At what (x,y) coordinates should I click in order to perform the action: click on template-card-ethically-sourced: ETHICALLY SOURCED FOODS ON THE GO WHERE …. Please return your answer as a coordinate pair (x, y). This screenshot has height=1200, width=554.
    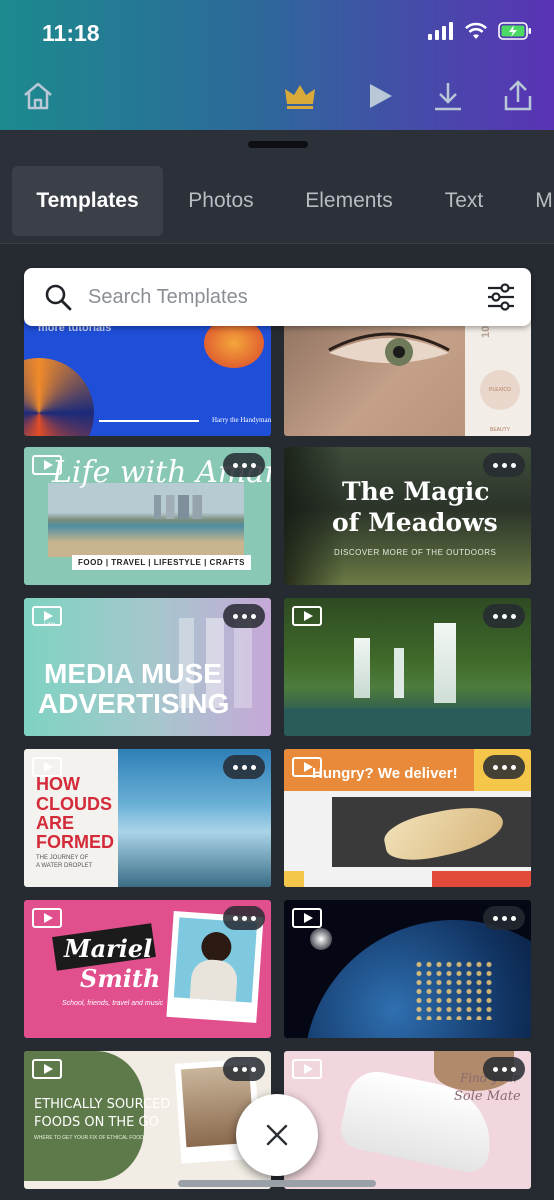
    Looking at the image, I should click on (147, 1120).